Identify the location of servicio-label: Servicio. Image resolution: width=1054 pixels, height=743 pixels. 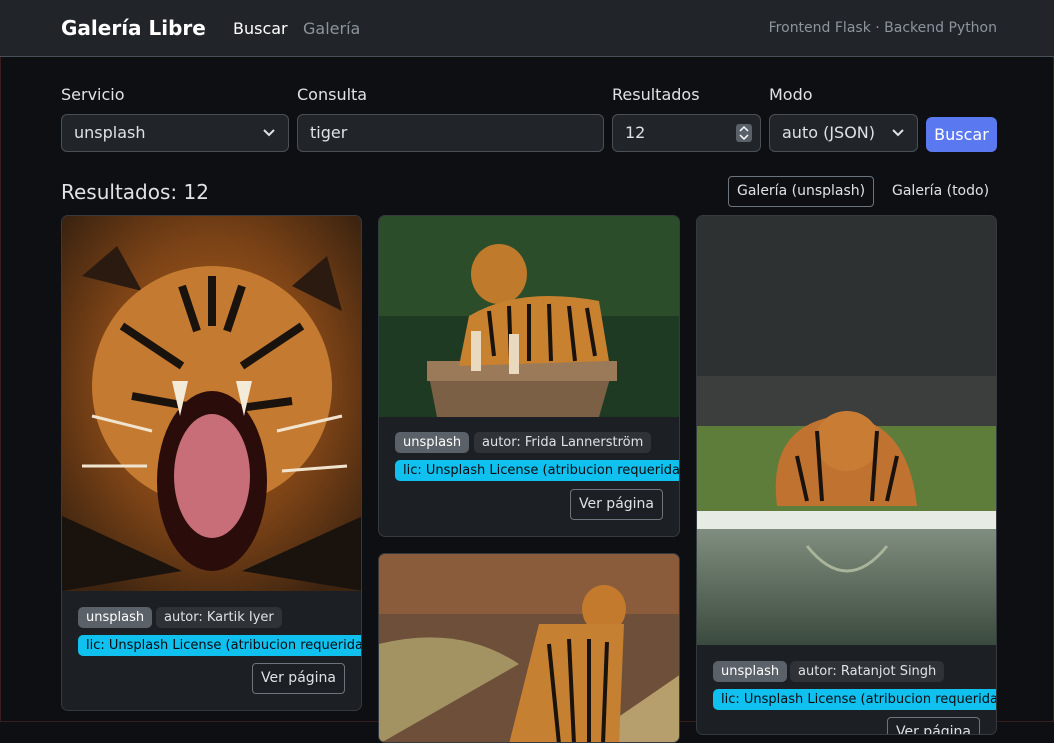
(93, 94).